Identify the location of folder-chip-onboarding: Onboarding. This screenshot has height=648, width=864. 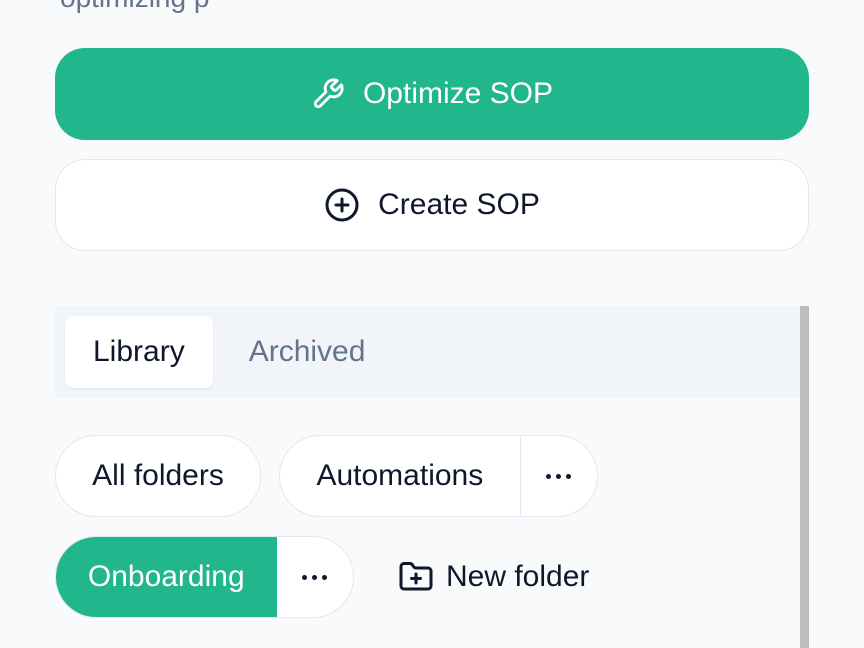
(204, 577).